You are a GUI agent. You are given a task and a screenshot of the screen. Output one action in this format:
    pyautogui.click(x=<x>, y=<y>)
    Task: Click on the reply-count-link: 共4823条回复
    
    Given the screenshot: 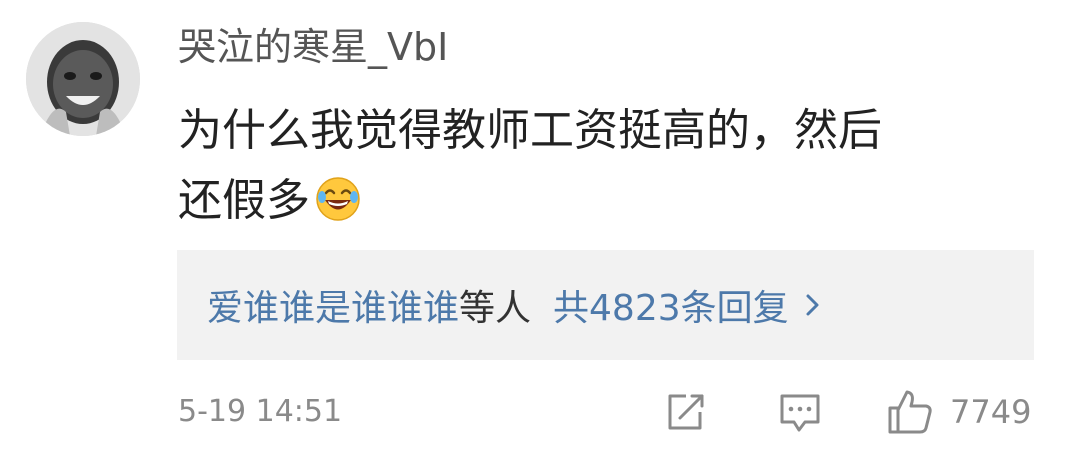 What is the action you would take?
    pyautogui.click(x=671, y=305)
    